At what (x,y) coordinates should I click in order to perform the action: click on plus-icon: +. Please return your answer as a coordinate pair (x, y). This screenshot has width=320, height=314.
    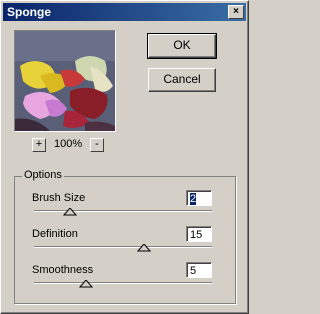
    Looking at the image, I should click on (39, 144).